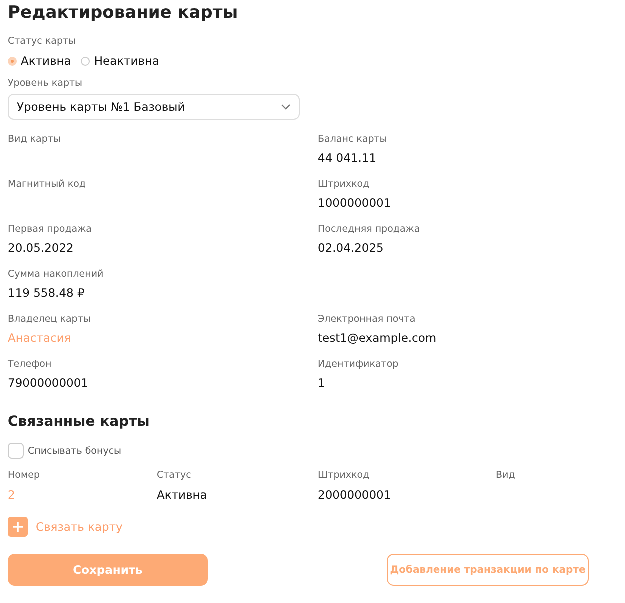 The image size is (625, 603). What do you see at coordinates (47, 293) in the screenshot?
I see `field-value: 119 558.48 ₽` at bounding box center [47, 293].